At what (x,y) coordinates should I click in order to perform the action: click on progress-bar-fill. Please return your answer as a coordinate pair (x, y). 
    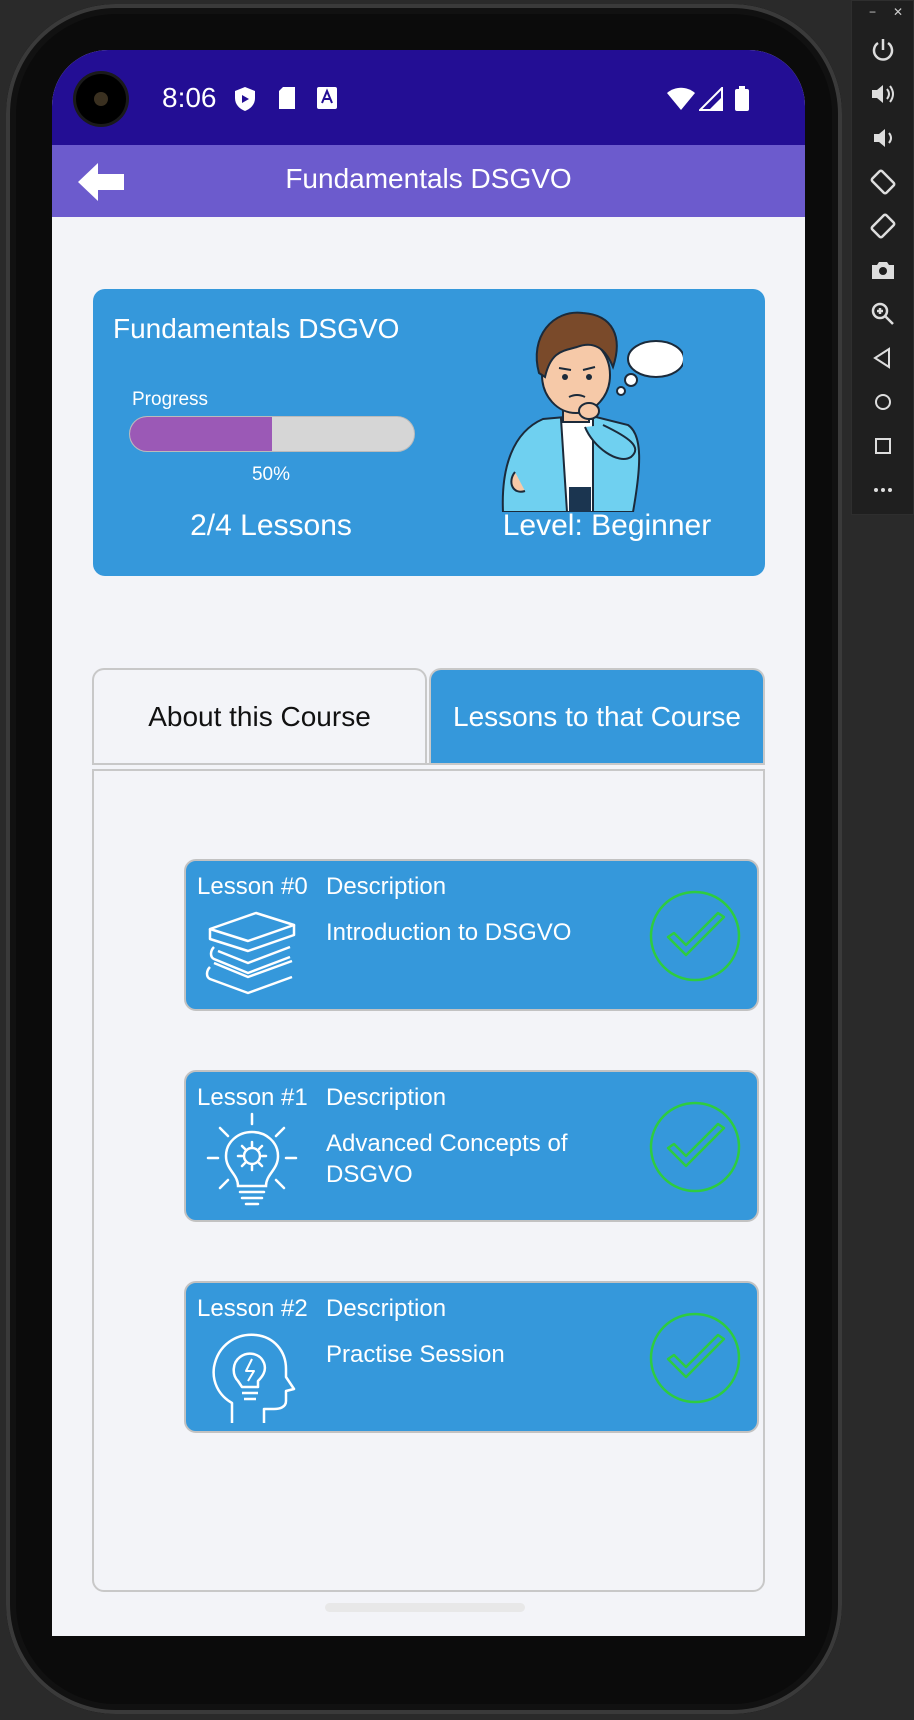
    Looking at the image, I should click on (201, 434).